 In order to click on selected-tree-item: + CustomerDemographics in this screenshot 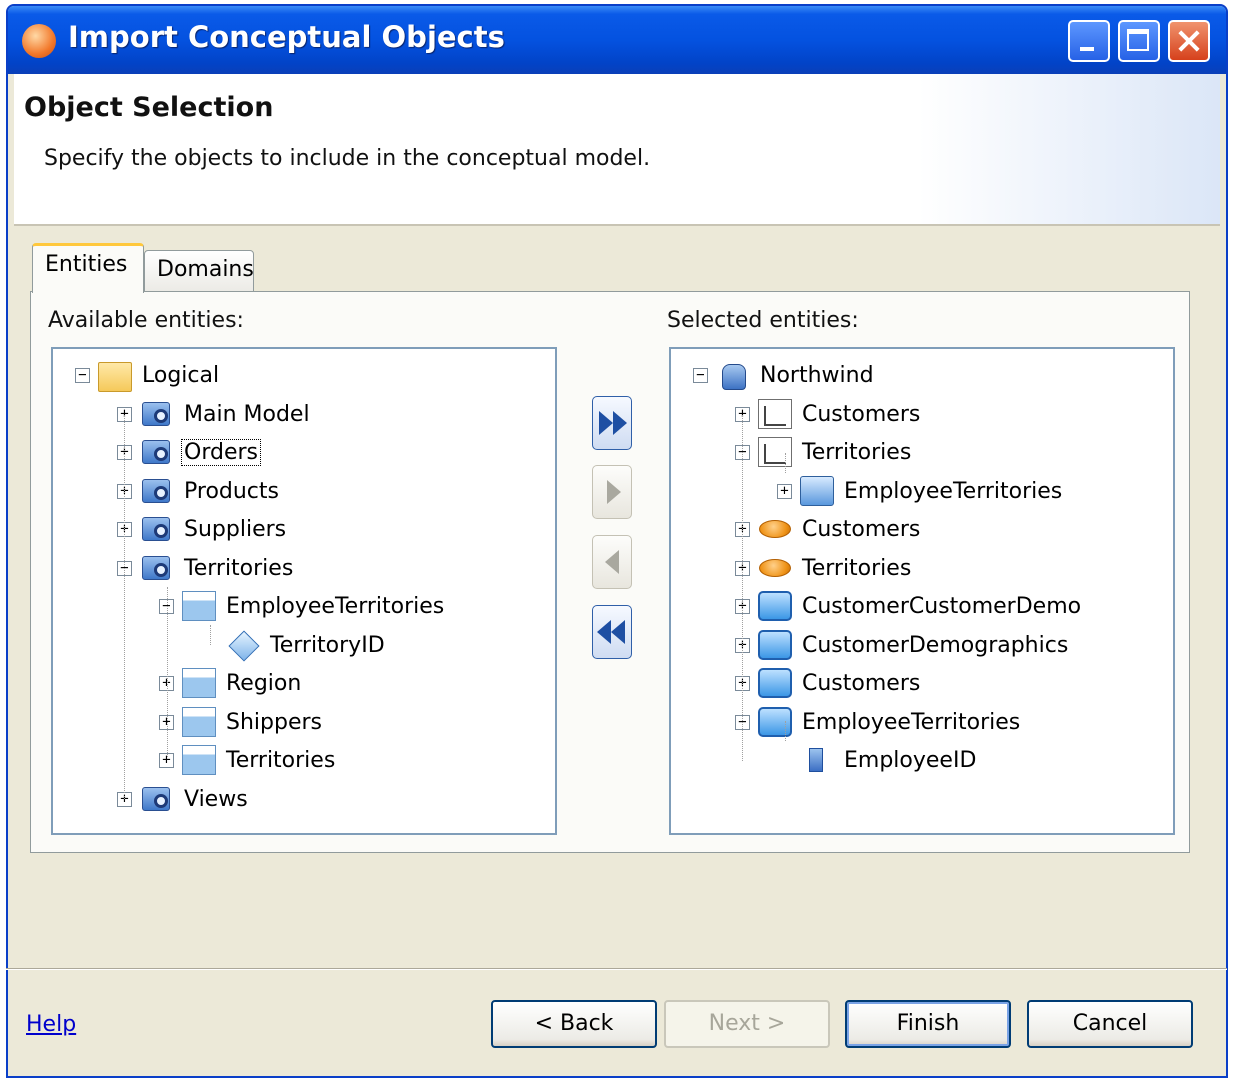, I will do `click(902, 645)`.